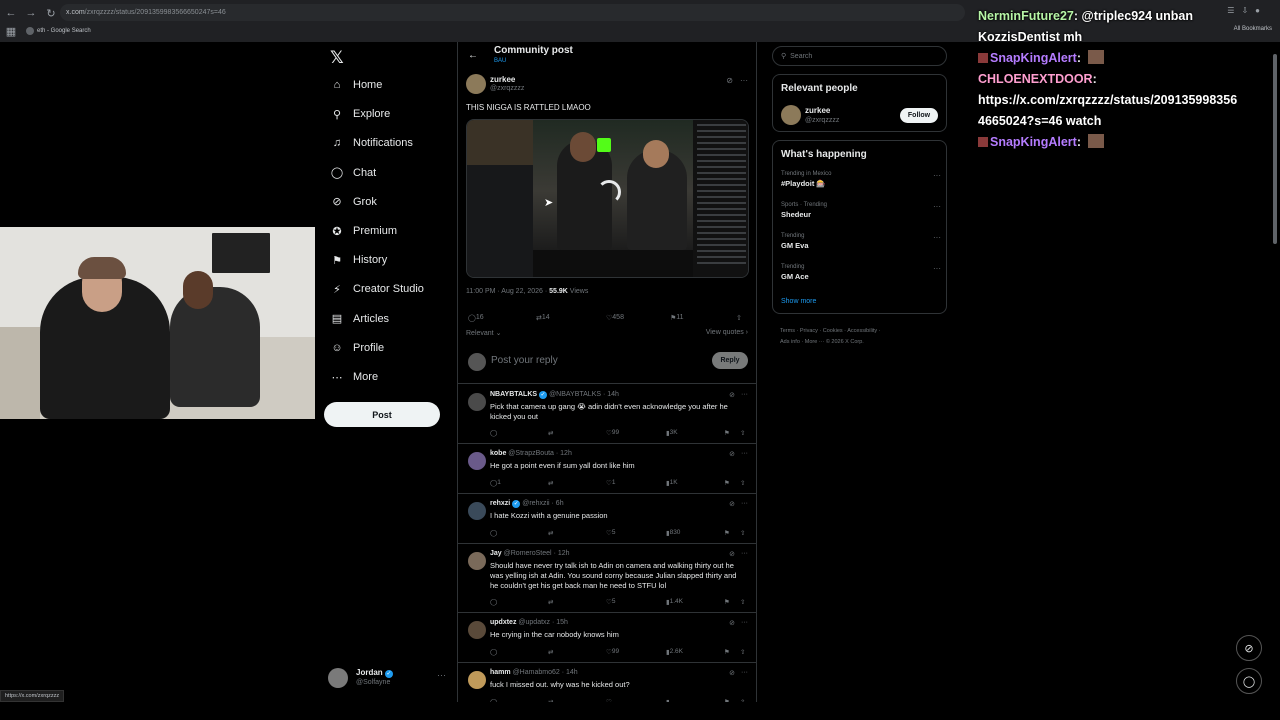 Image resolution: width=1280 pixels, height=720 pixels. Describe the element at coordinates (513, 394) in the screenshot. I see `reply-author-name: NBAYBTALKS` at that location.